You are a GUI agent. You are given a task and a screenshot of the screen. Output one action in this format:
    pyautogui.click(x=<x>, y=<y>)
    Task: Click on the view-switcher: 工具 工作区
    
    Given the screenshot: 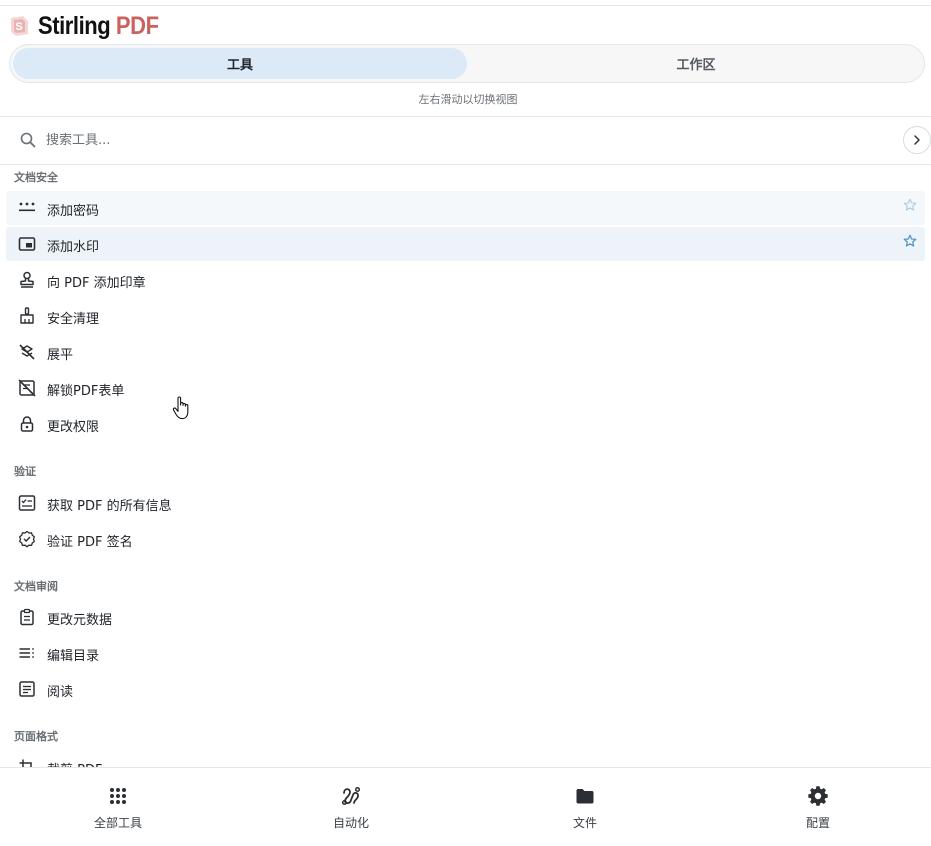 What is the action you would take?
    pyautogui.click(x=467, y=63)
    